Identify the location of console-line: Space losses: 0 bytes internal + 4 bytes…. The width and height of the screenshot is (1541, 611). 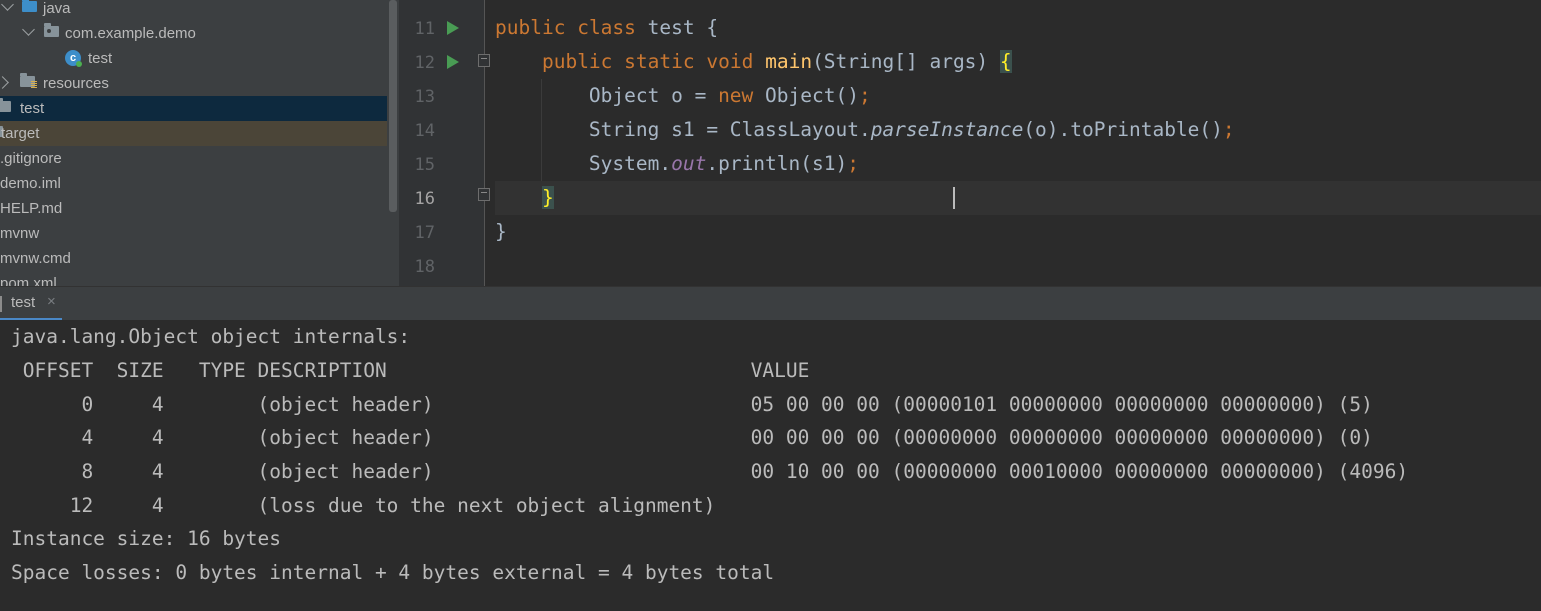
(393, 572).